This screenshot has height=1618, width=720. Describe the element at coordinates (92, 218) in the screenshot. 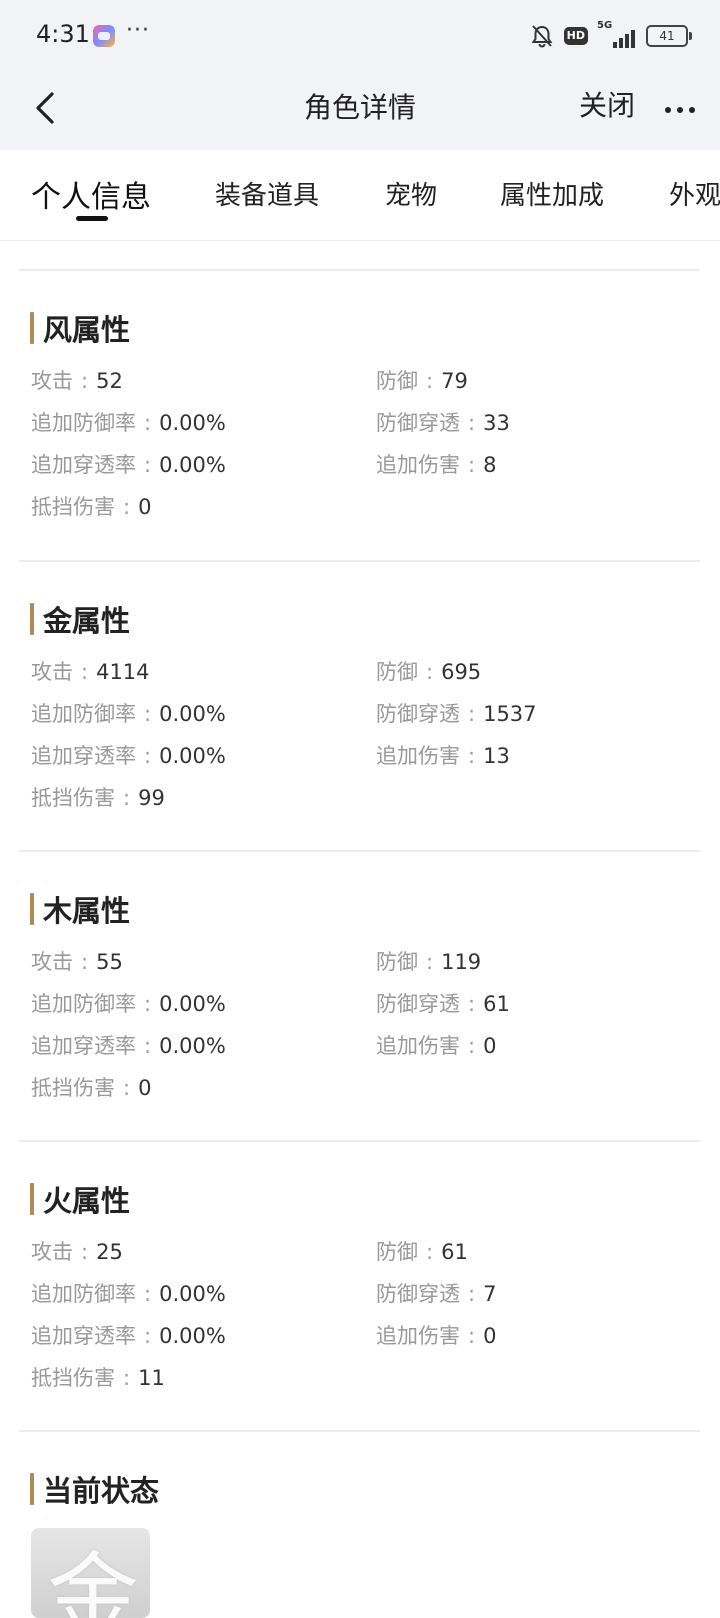

I see `active-tab-indicator` at that location.